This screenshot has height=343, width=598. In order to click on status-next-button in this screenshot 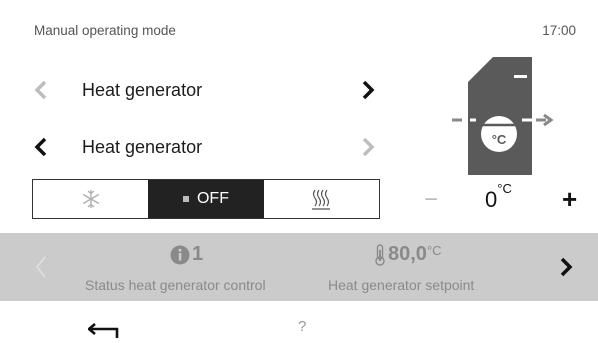, I will do `click(566, 267)`.